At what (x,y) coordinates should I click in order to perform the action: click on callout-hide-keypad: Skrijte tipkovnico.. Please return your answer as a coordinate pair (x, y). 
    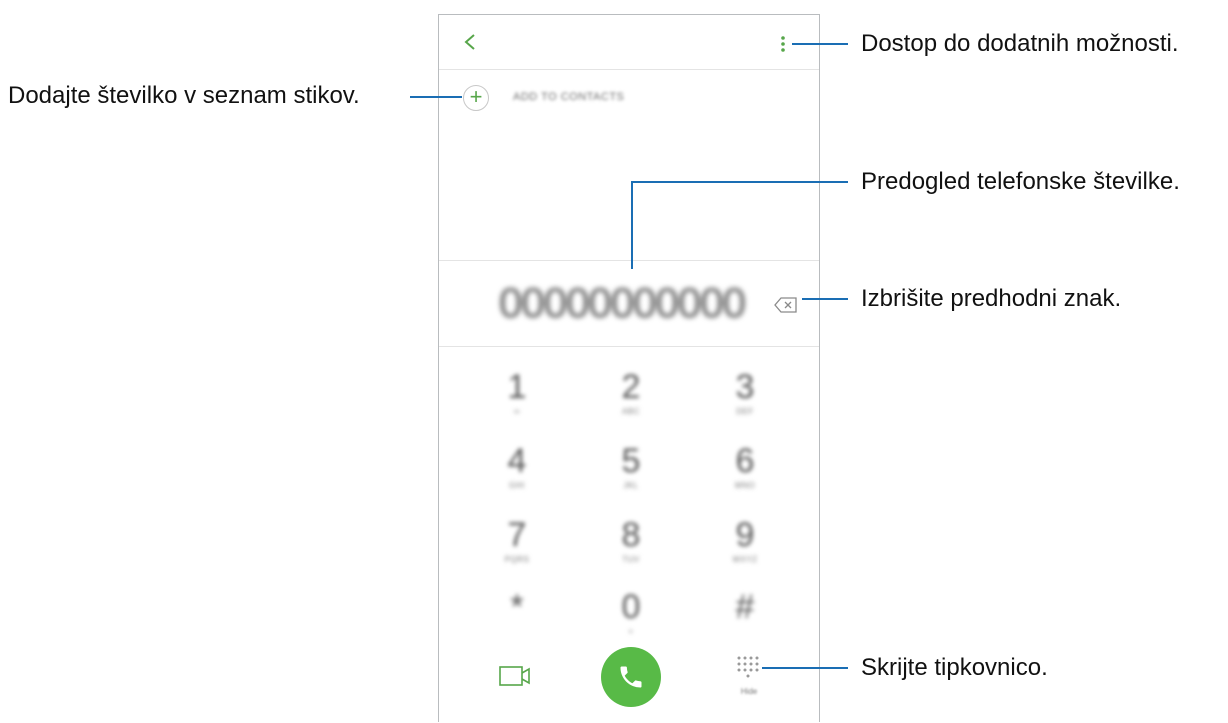
    Looking at the image, I should click on (954, 667).